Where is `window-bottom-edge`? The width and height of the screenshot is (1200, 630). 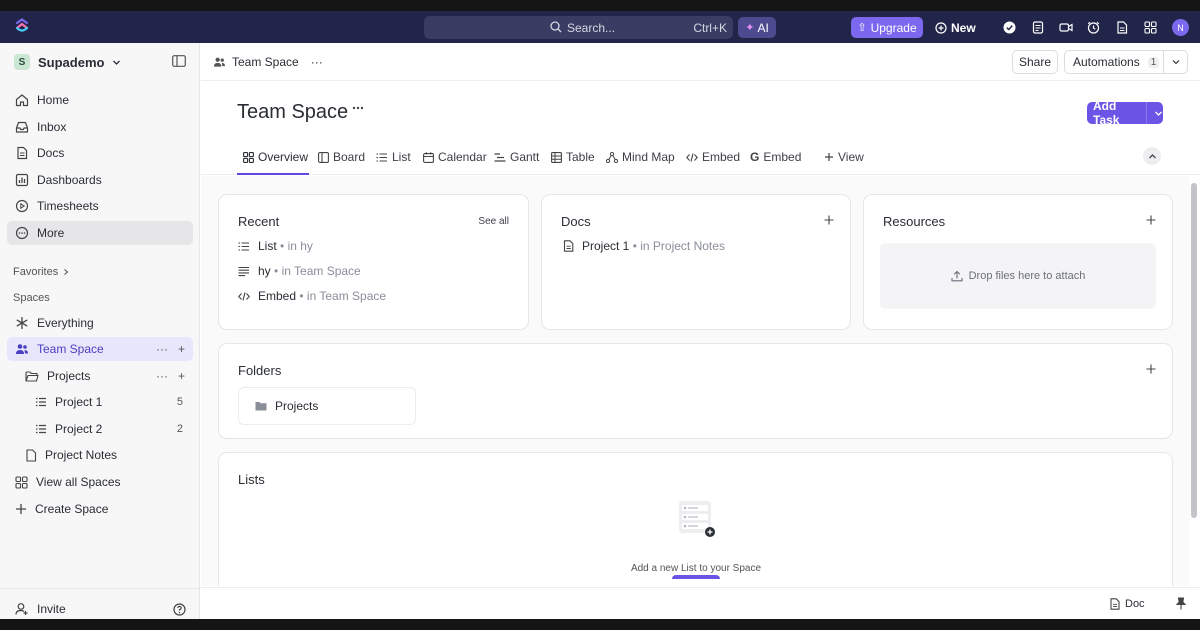 window-bottom-edge is located at coordinates (600, 624).